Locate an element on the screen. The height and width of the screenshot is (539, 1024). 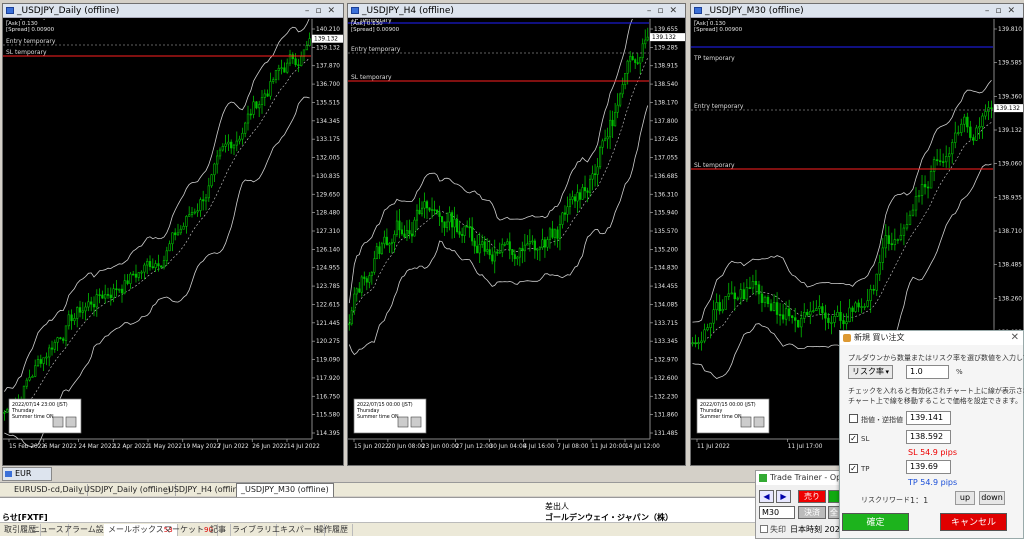
down-button: down is located at coordinates (992, 498).